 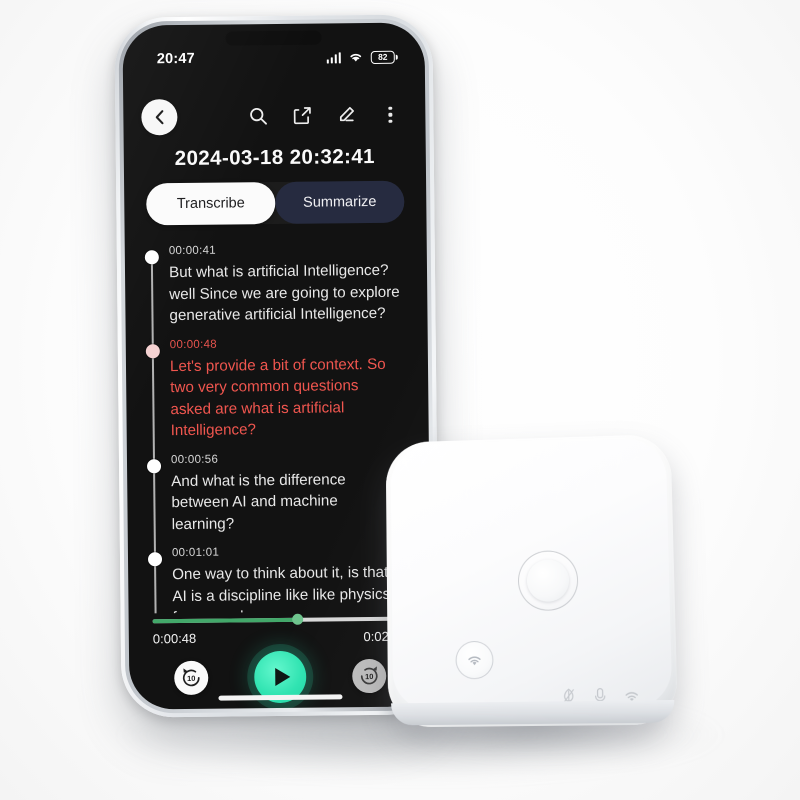 I want to click on phone-notch, so click(x=273, y=38).